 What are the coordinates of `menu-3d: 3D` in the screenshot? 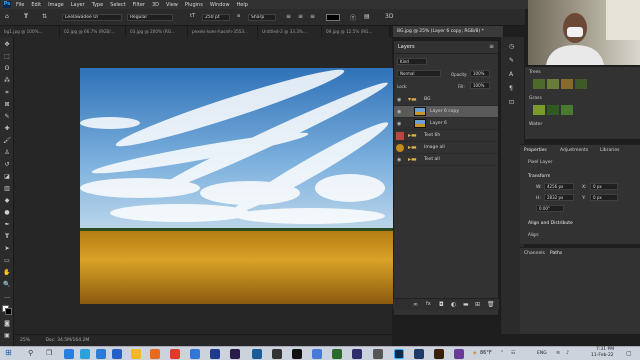 It's located at (155, 5).